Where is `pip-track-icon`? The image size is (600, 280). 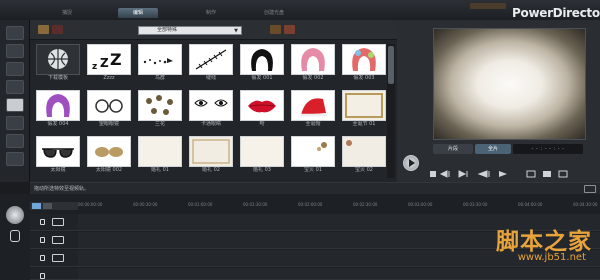
pip-track-icon is located at coordinates (58, 258).